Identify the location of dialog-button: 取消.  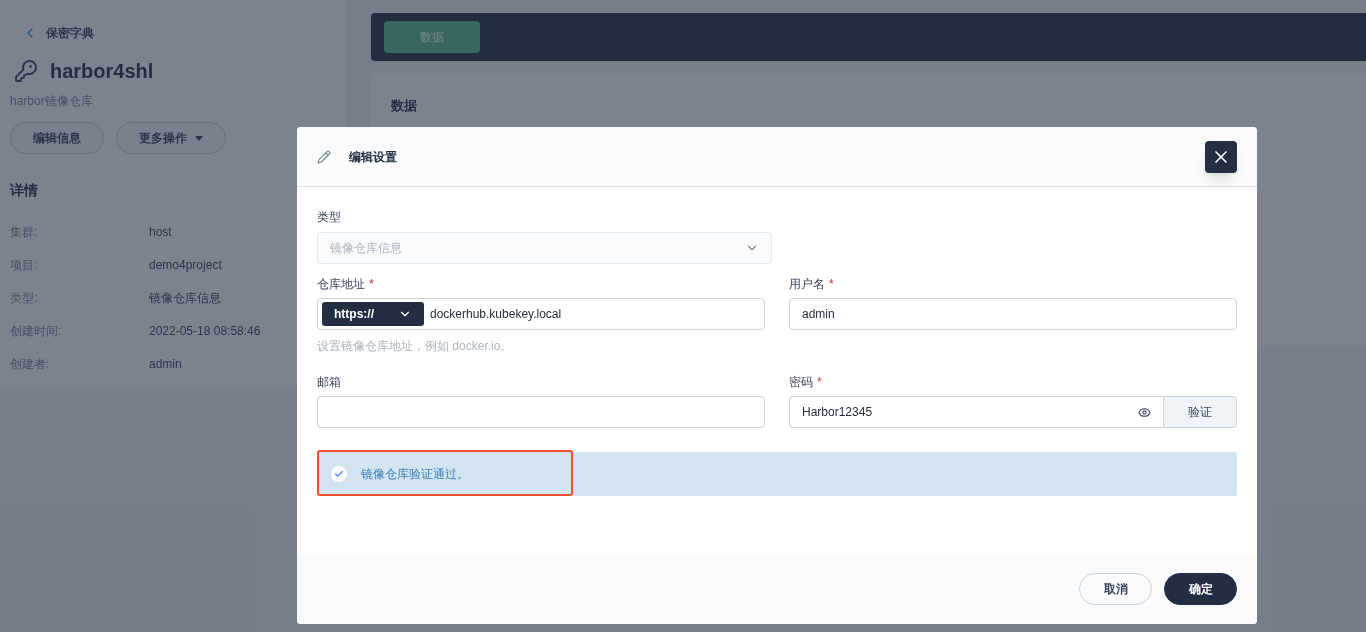
(1115, 589).